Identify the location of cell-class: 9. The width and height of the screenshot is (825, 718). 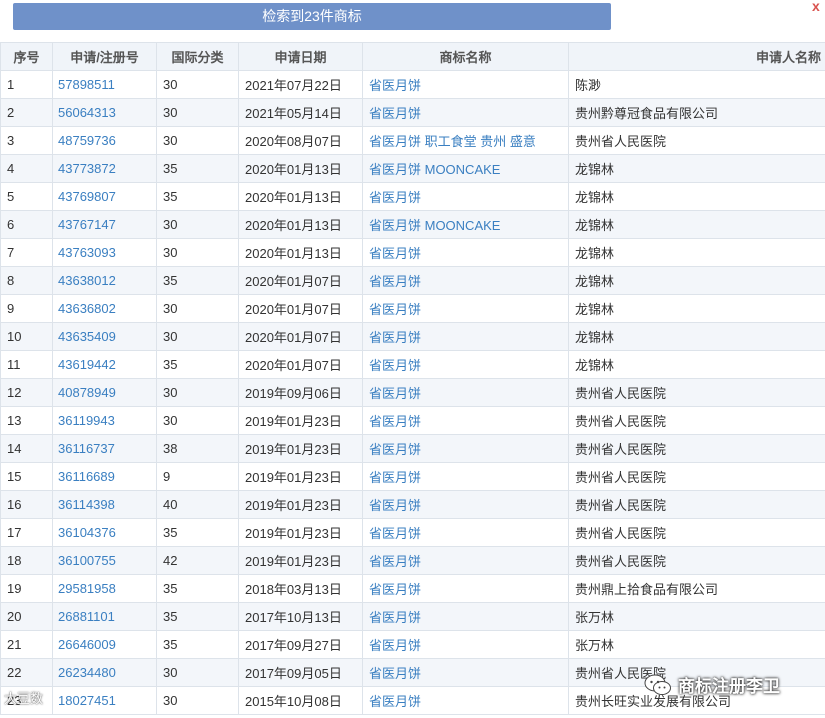
(197, 476).